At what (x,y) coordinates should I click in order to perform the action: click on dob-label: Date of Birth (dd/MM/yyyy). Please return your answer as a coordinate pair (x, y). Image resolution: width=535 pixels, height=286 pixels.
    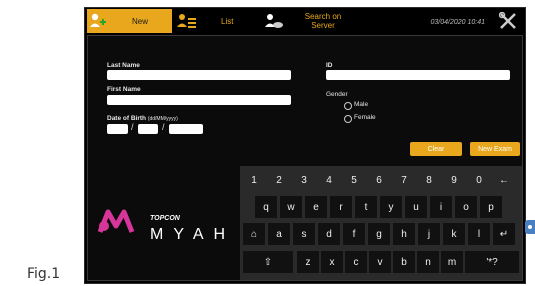
    Looking at the image, I should click on (142, 118).